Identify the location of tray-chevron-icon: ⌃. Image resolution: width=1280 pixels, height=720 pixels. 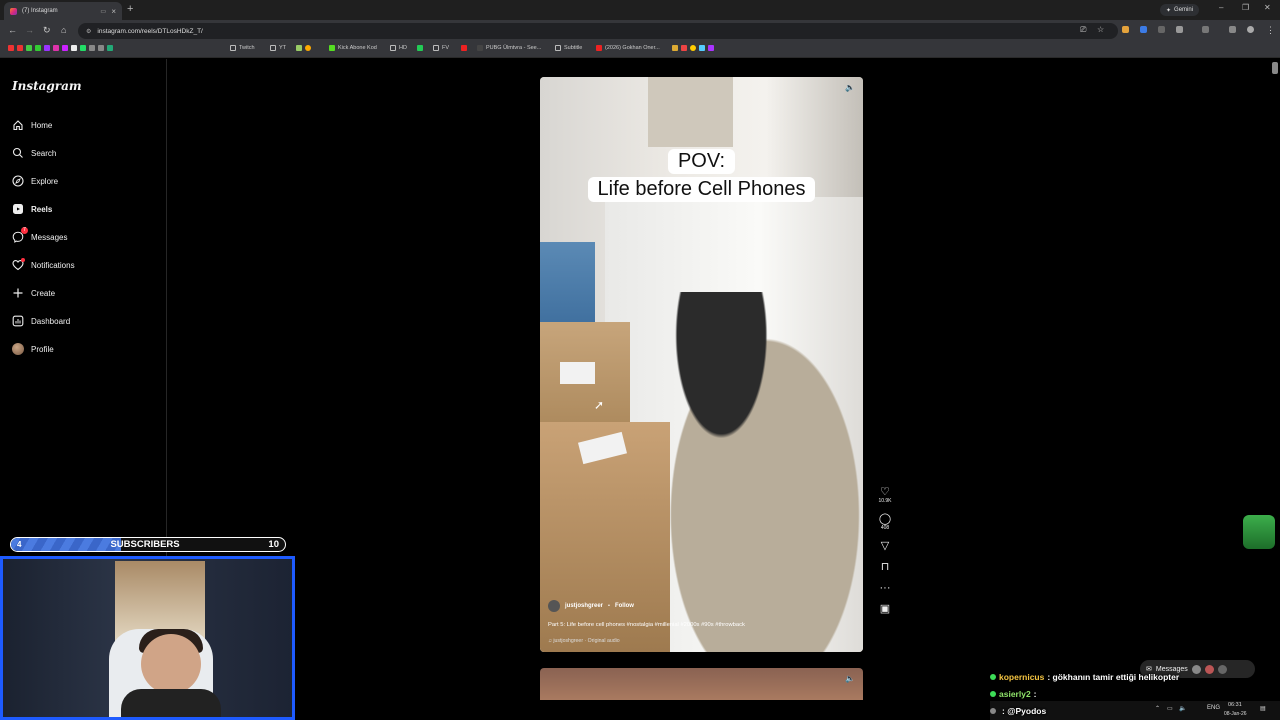
(1157, 708).